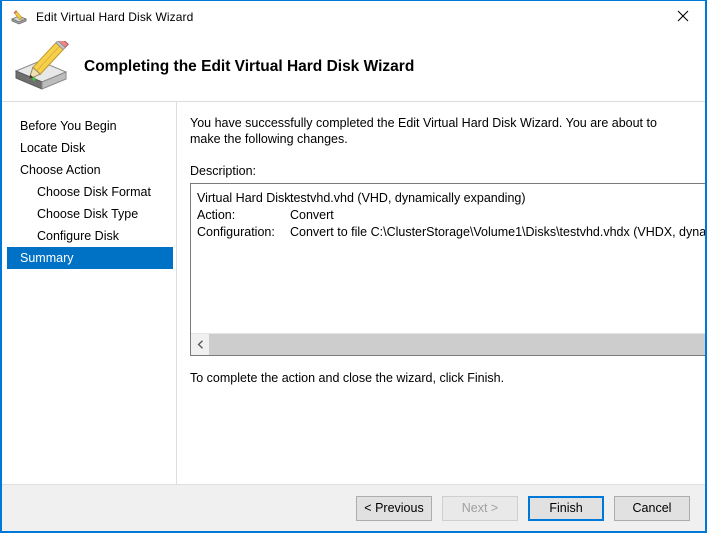  I want to click on scrollbar-thumb, so click(457, 344).